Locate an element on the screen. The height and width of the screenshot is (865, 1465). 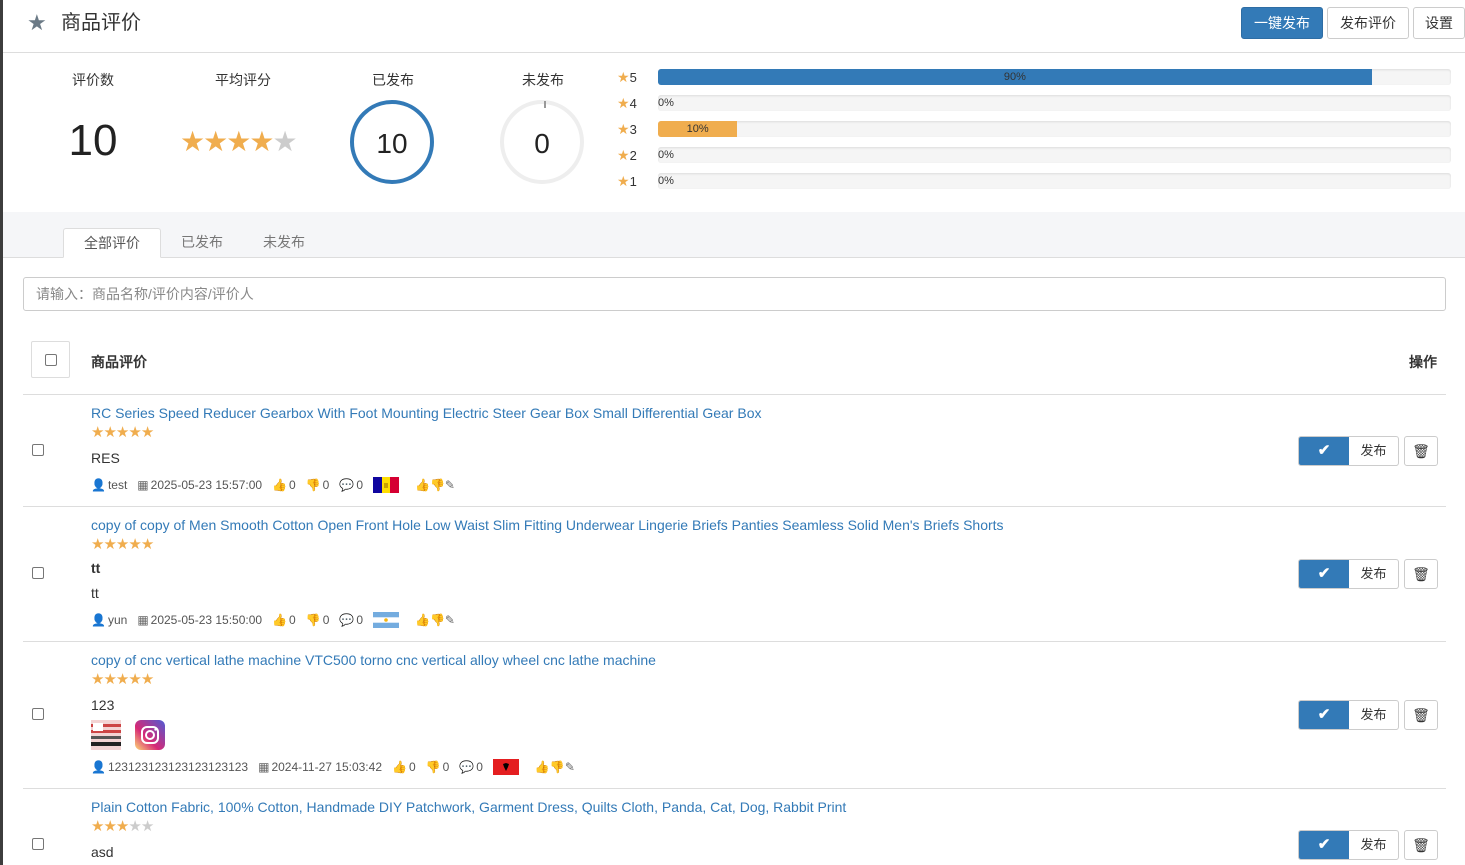
user-icon: 👤 is located at coordinates (98, 767).